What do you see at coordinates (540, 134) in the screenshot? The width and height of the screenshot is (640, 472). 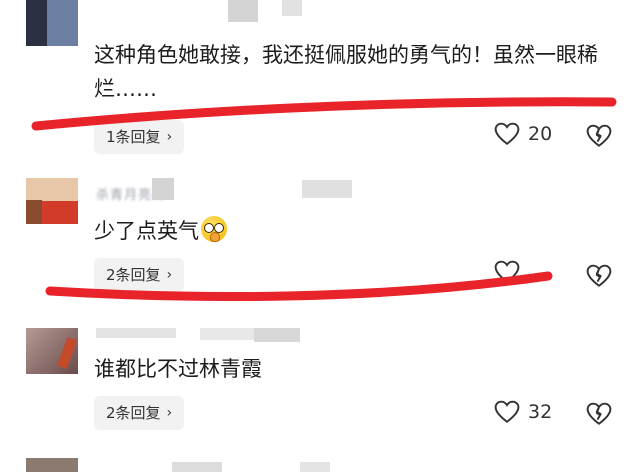 I see `like-count: 20` at bounding box center [540, 134].